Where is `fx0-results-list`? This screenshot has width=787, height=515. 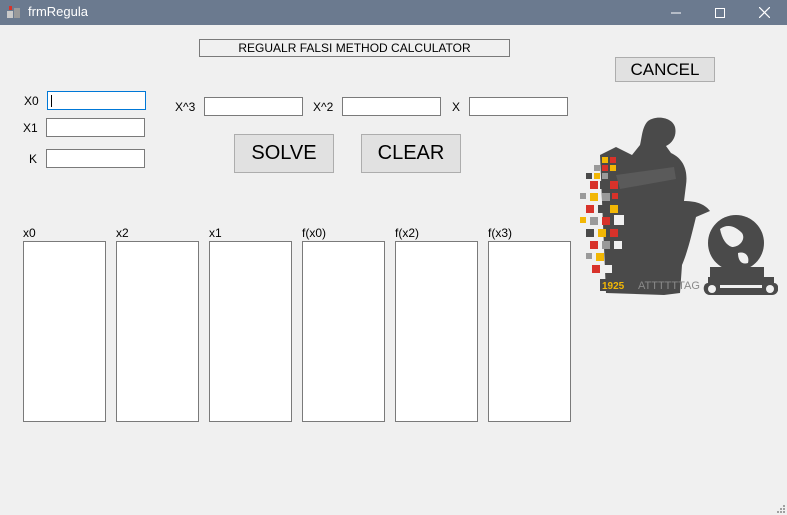 fx0-results-list is located at coordinates (343, 331).